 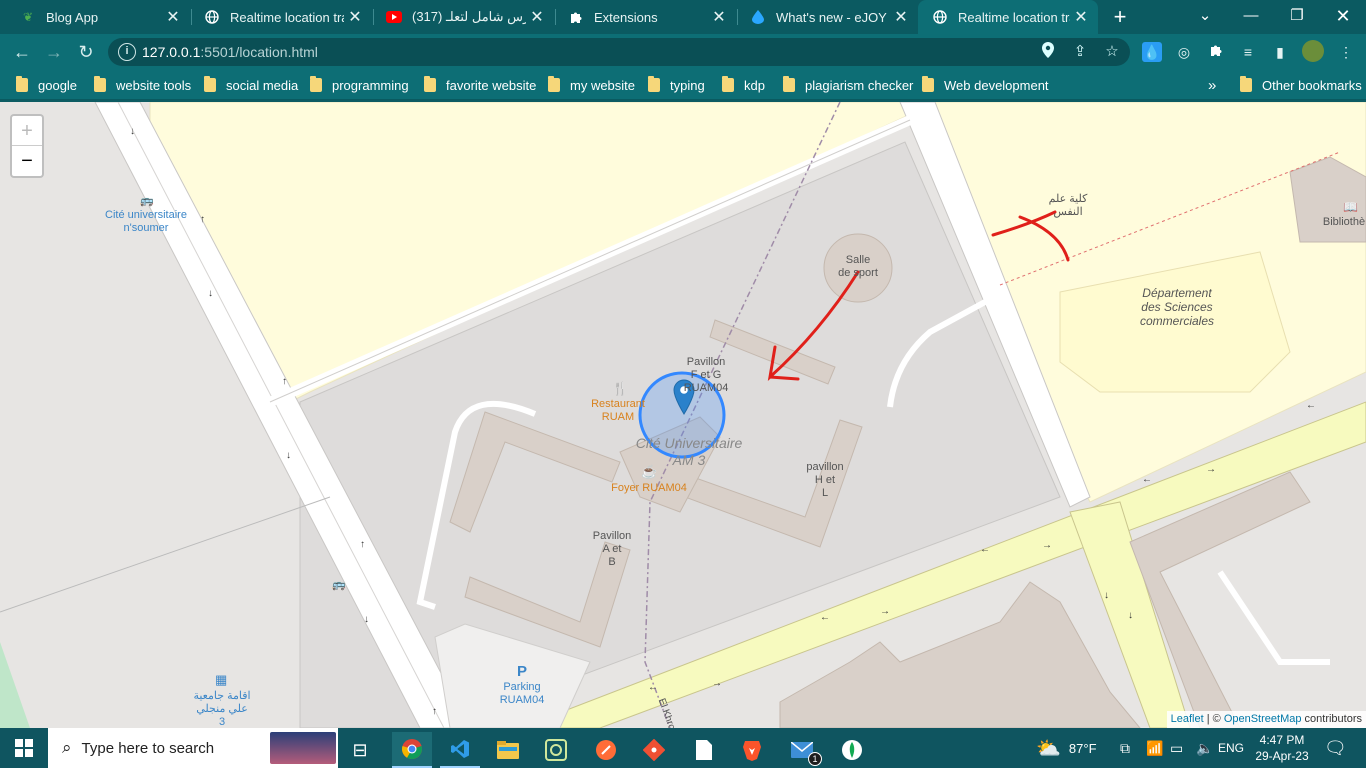 I want to click on address-bar: i 127.0.0.1:5501/location.html ⇪ ☆, so click(x=619, y=52).